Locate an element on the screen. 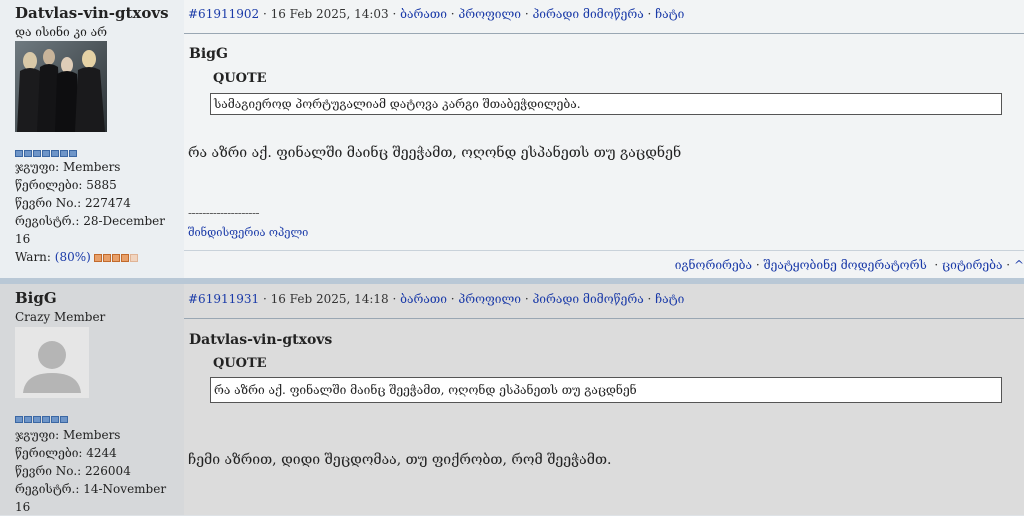 Image resolution: width=1024 pixels, height=516 pixels. posts-count: 4244 is located at coordinates (101, 453).